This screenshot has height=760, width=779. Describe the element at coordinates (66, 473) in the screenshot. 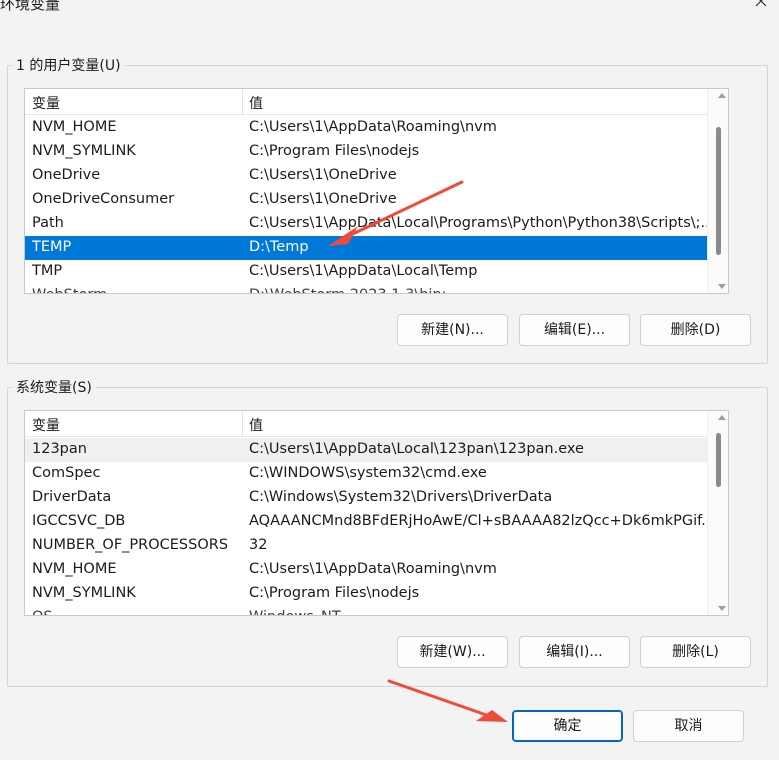

I see `variable-name: ComSpec` at that location.